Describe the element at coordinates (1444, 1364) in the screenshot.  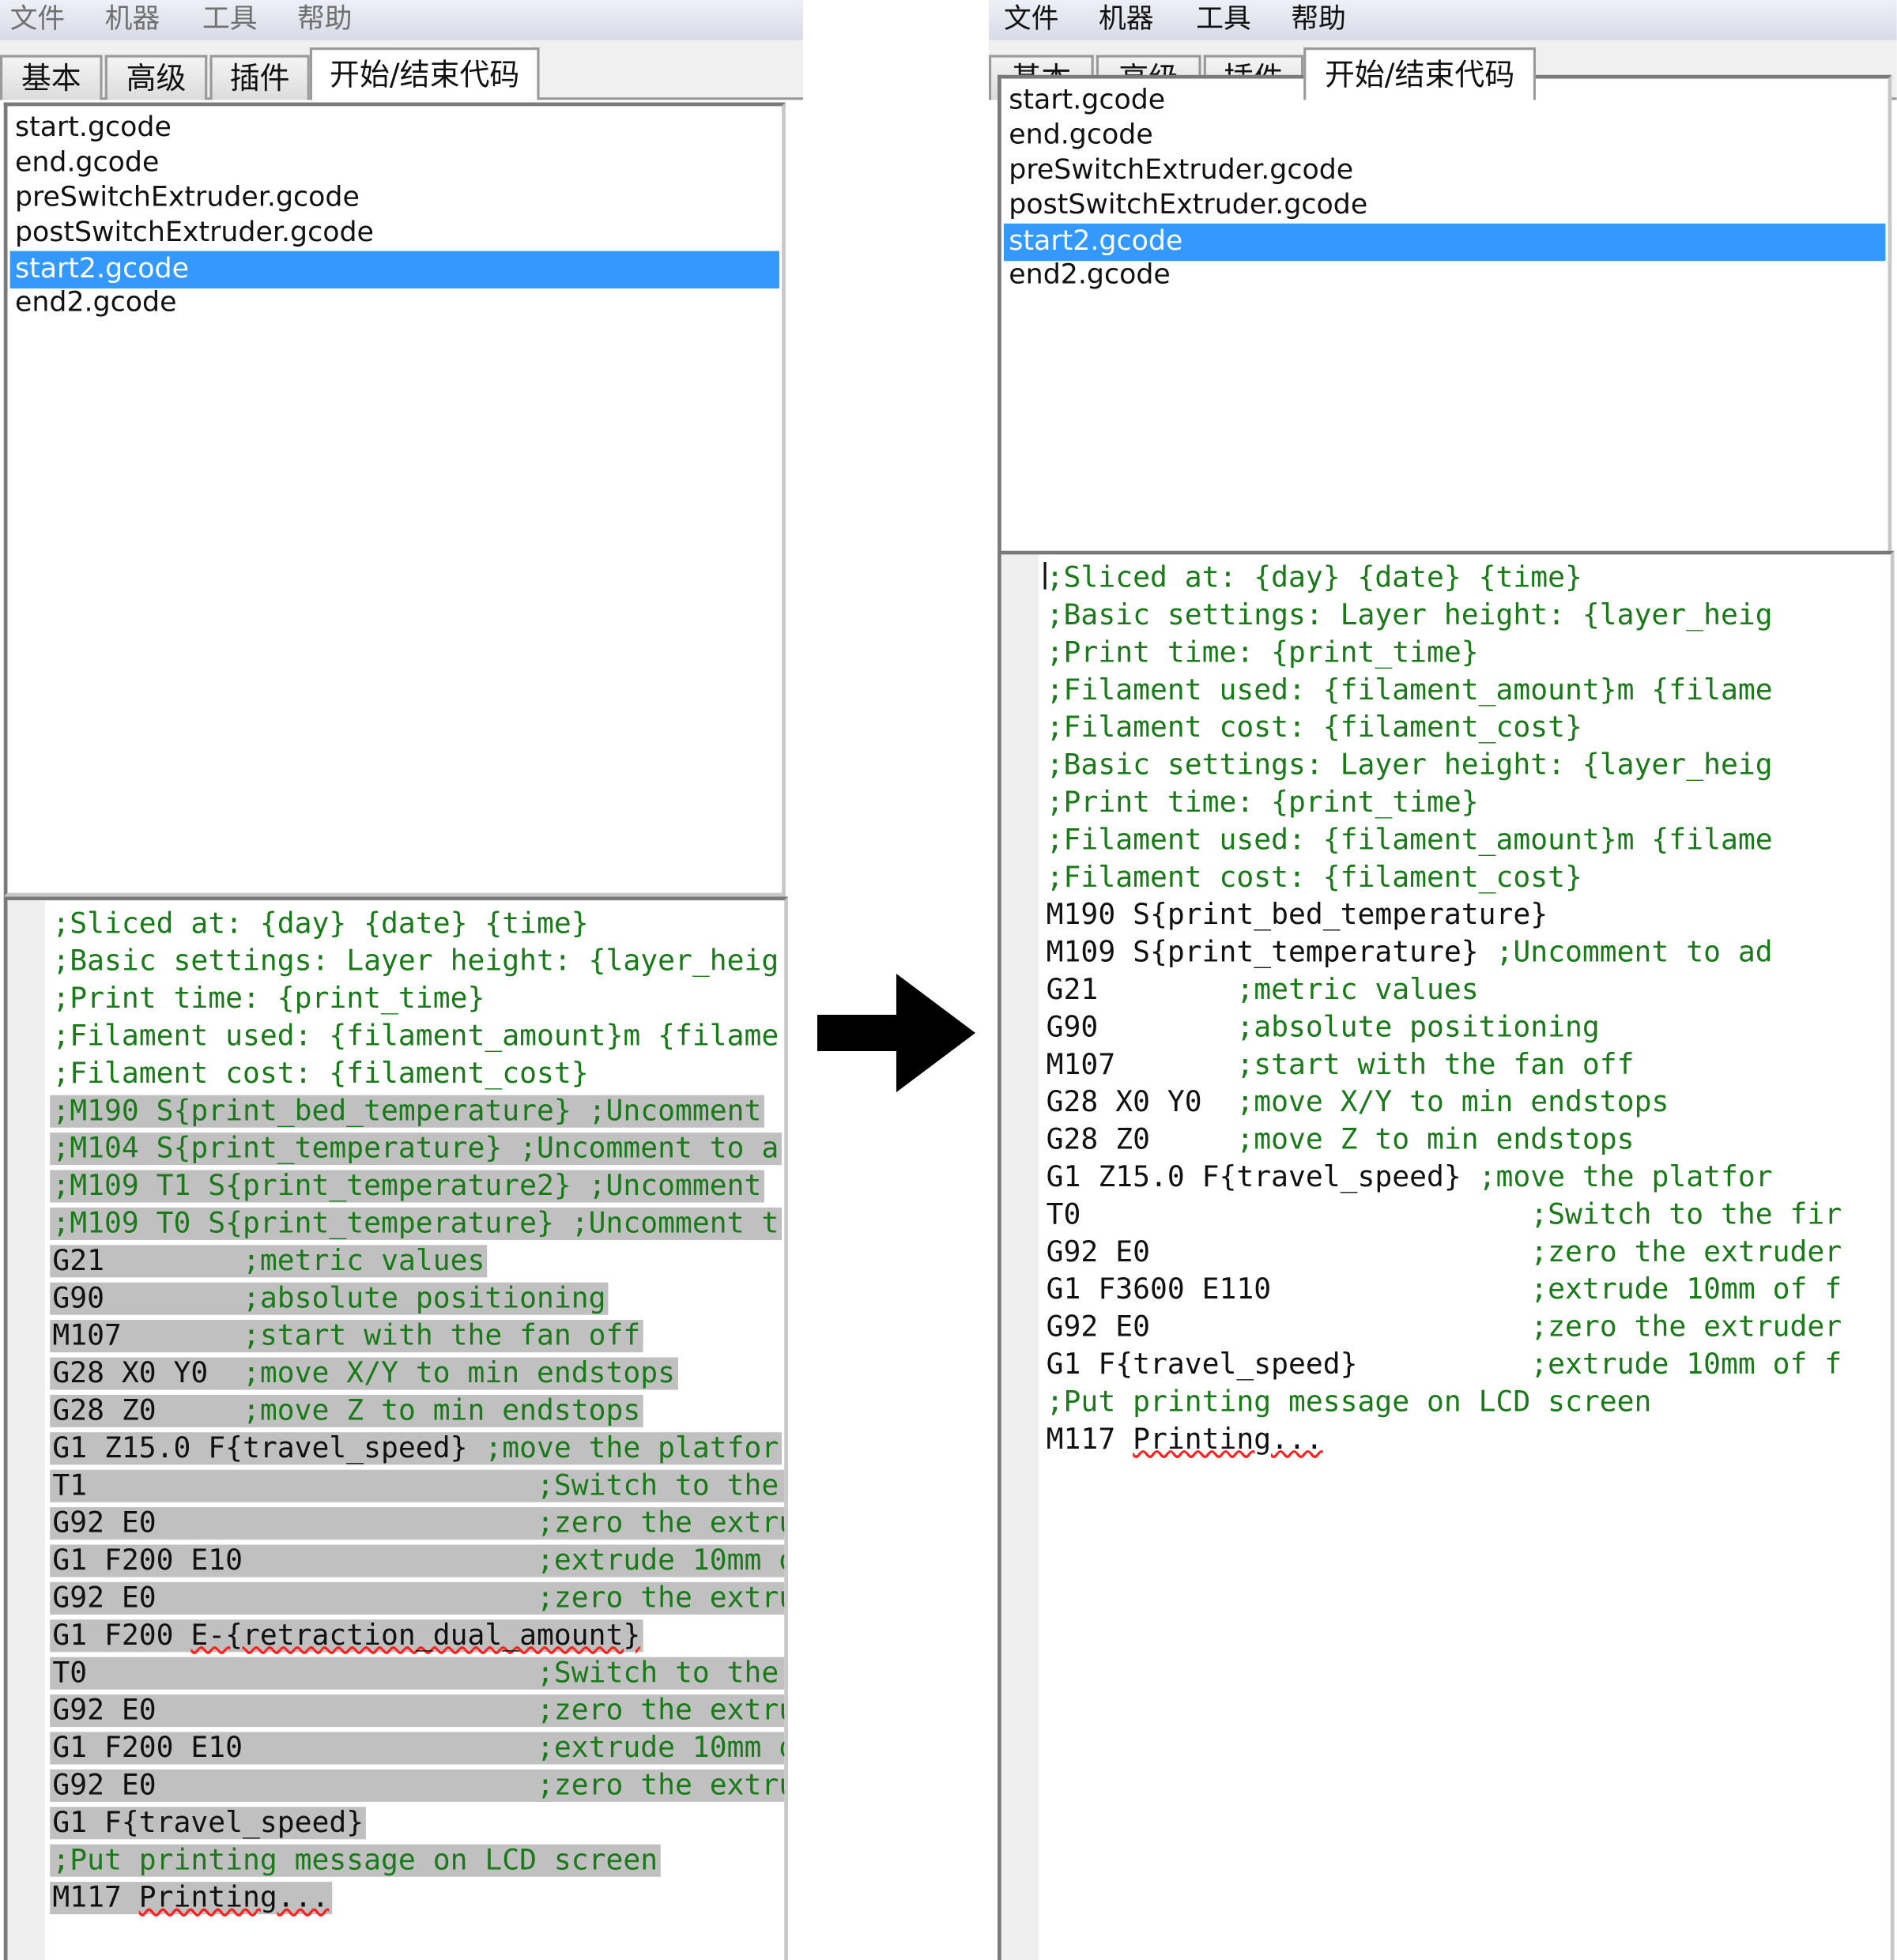
I see `code-line: G1 F{travel_speed} ;extrude 10mm of f` at that location.